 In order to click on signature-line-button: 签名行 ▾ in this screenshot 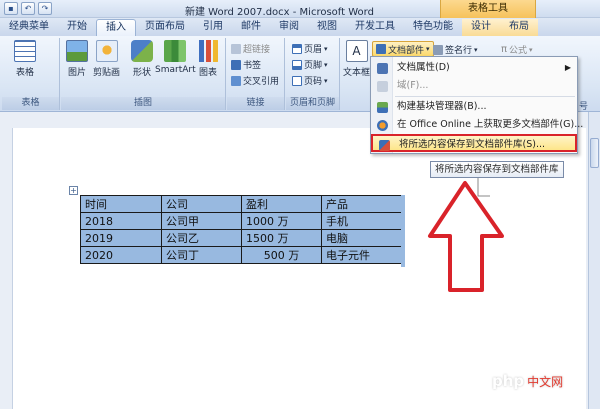, I will do `click(455, 49)`.